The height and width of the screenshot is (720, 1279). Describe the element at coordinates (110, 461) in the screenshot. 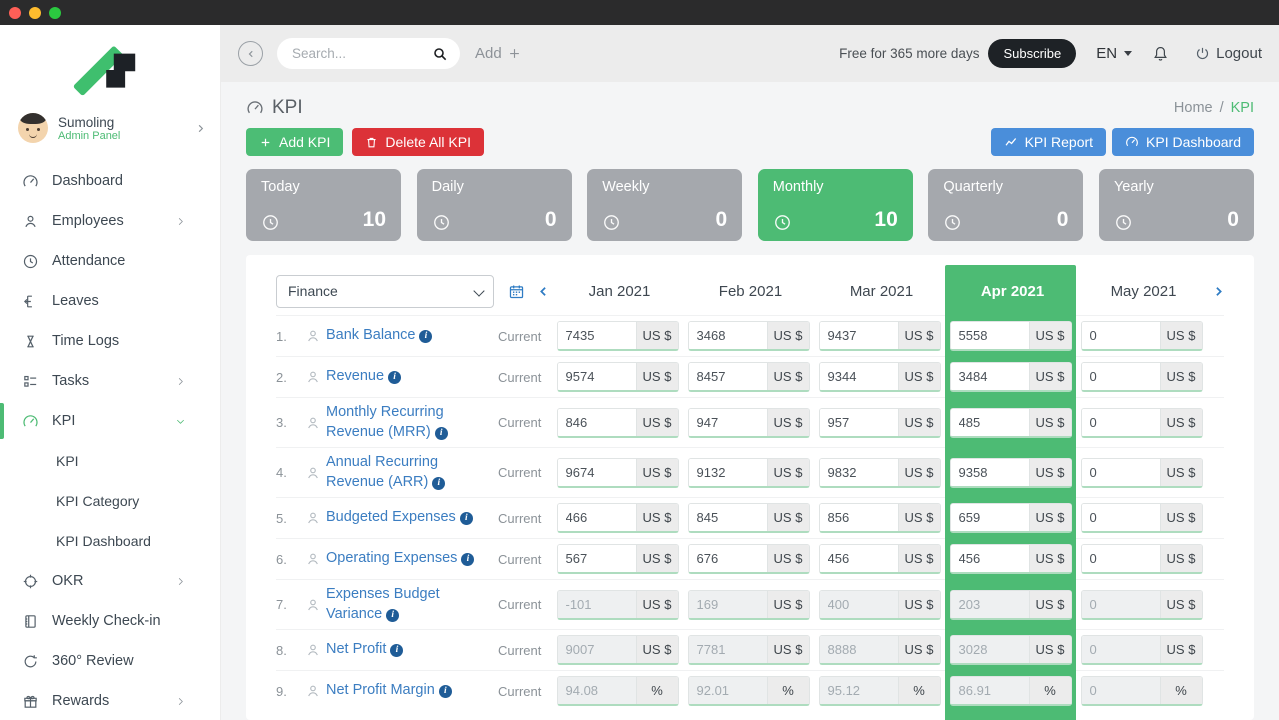

I see `sidebar-subitem-kpi: KPI` at that location.